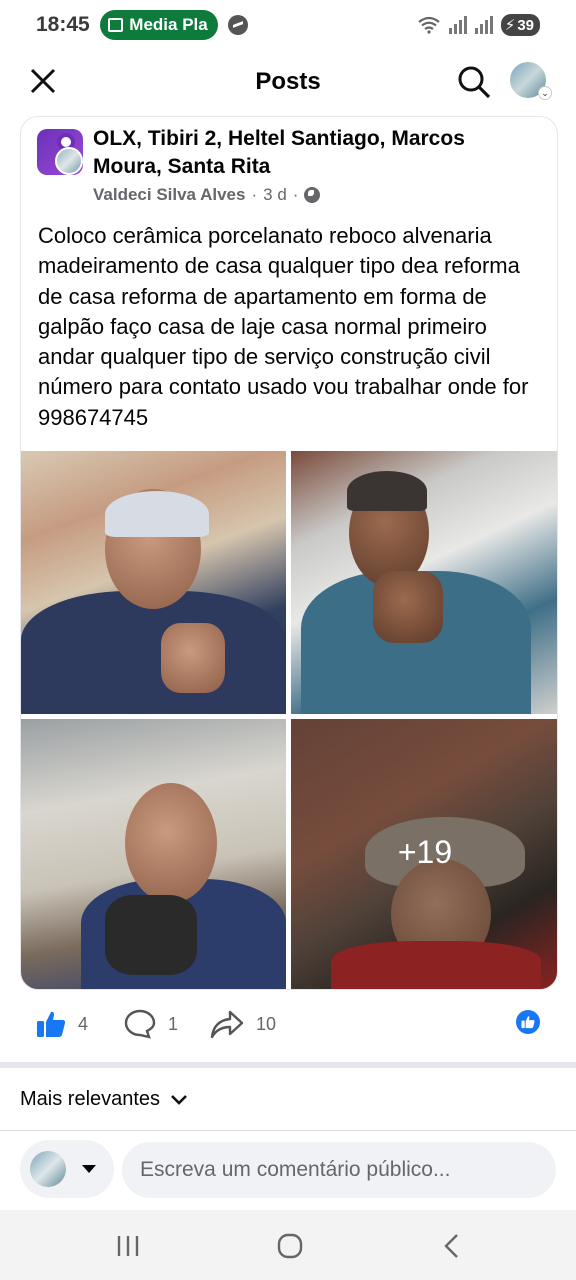 Image resolution: width=576 pixels, height=1280 pixels. I want to click on globe-icon, so click(312, 195).